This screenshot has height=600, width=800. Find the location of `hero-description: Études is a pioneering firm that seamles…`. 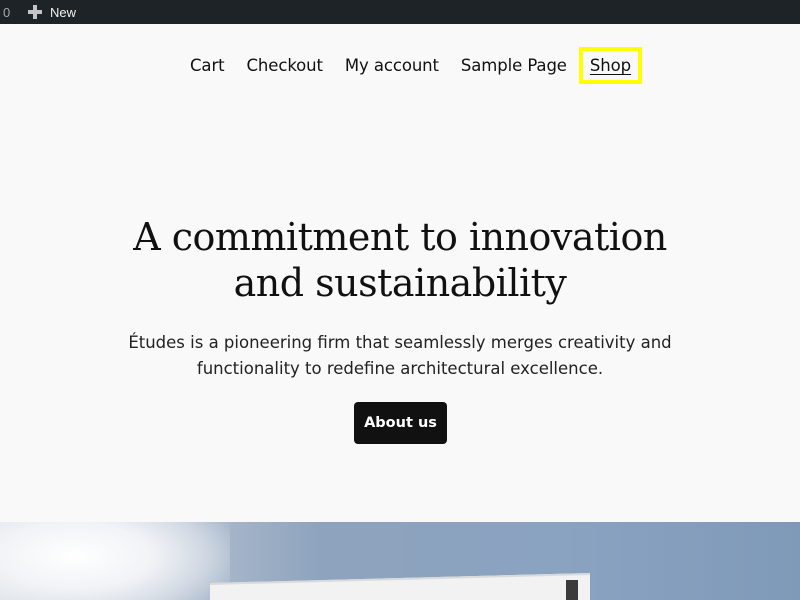

hero-description: Études is a pioneering firm that seamles… is located at coordinates (400, 356).